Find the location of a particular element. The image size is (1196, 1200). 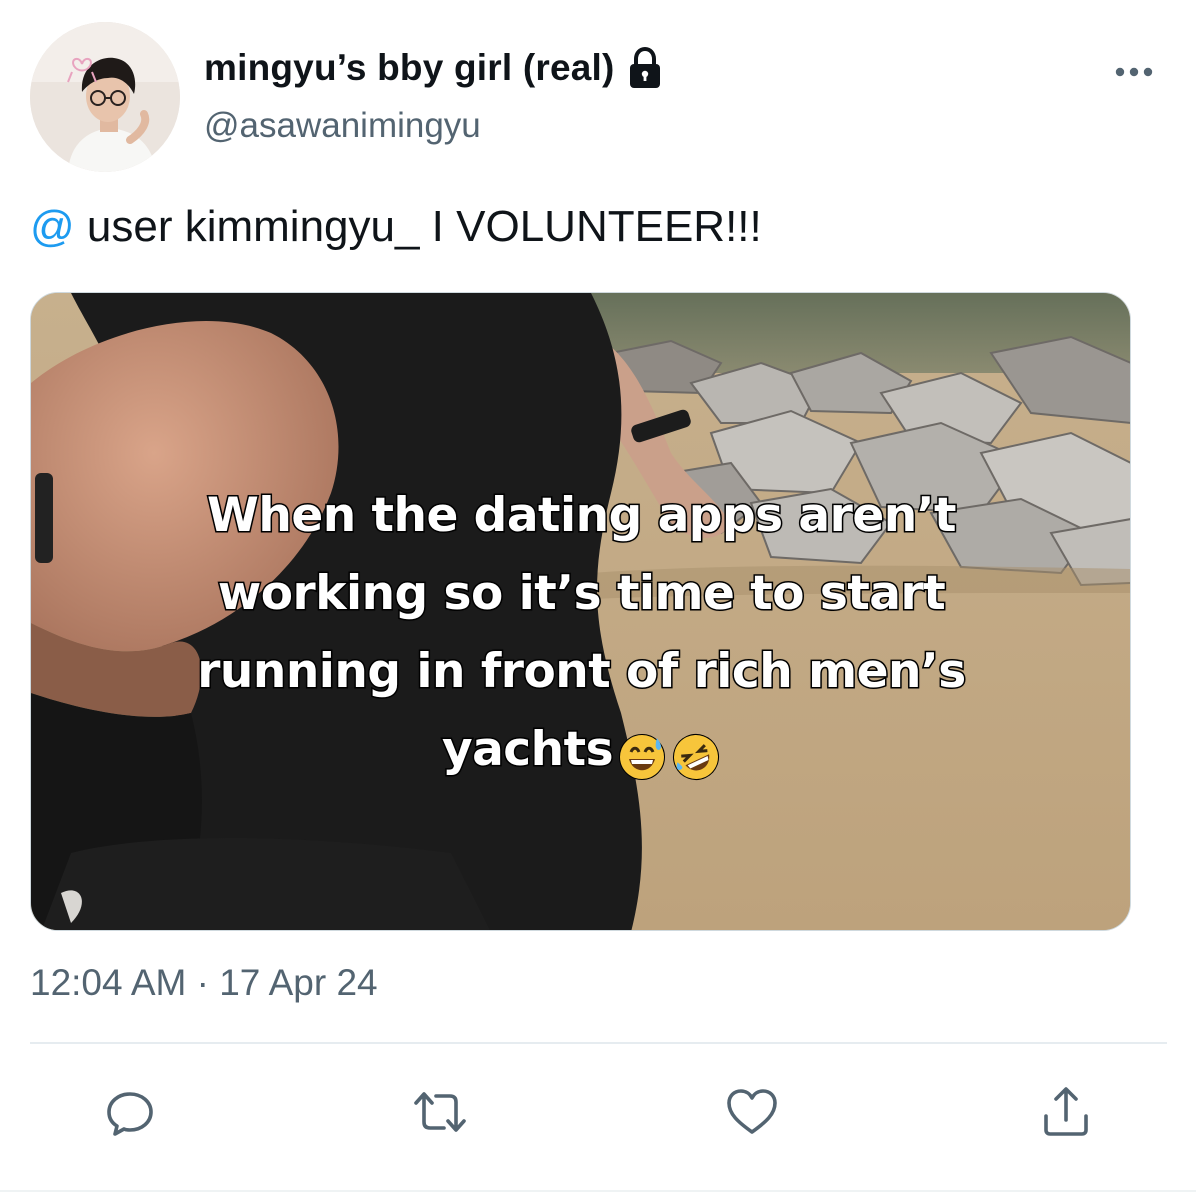

avatar-photo is located at coordinates (105, 97).